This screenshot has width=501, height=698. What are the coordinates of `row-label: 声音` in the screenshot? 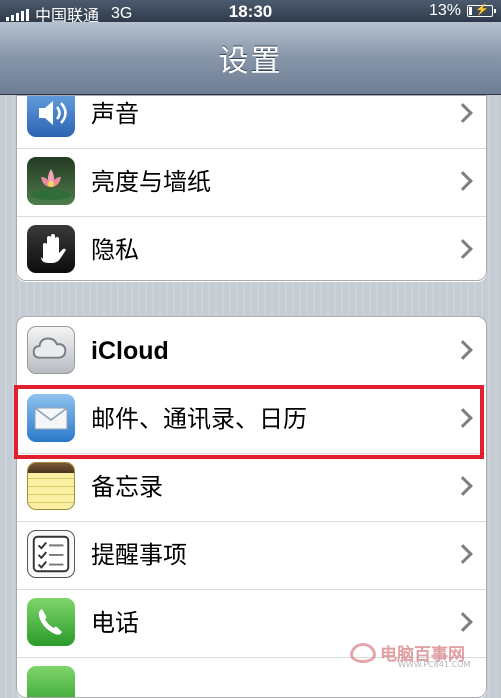 It's located at (115, 114).